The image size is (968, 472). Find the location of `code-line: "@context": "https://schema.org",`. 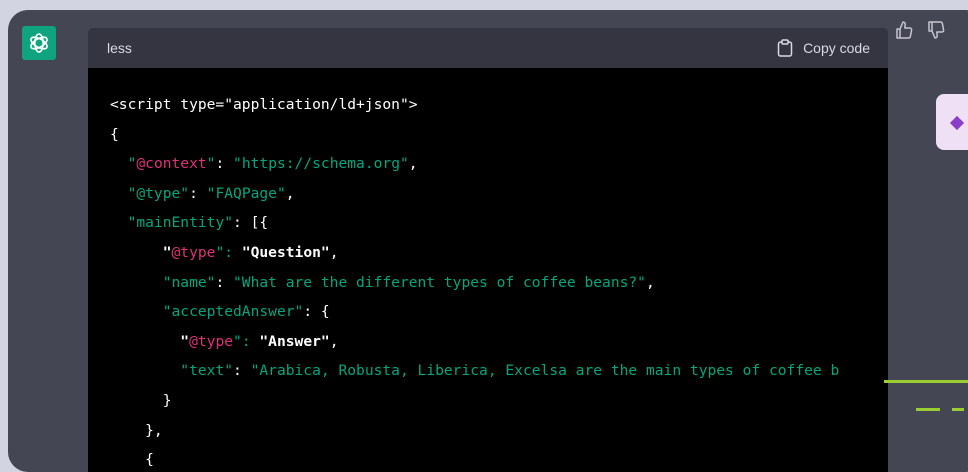

code-line: "@context": "https://schema.org", is located at coordinates (499, 164).